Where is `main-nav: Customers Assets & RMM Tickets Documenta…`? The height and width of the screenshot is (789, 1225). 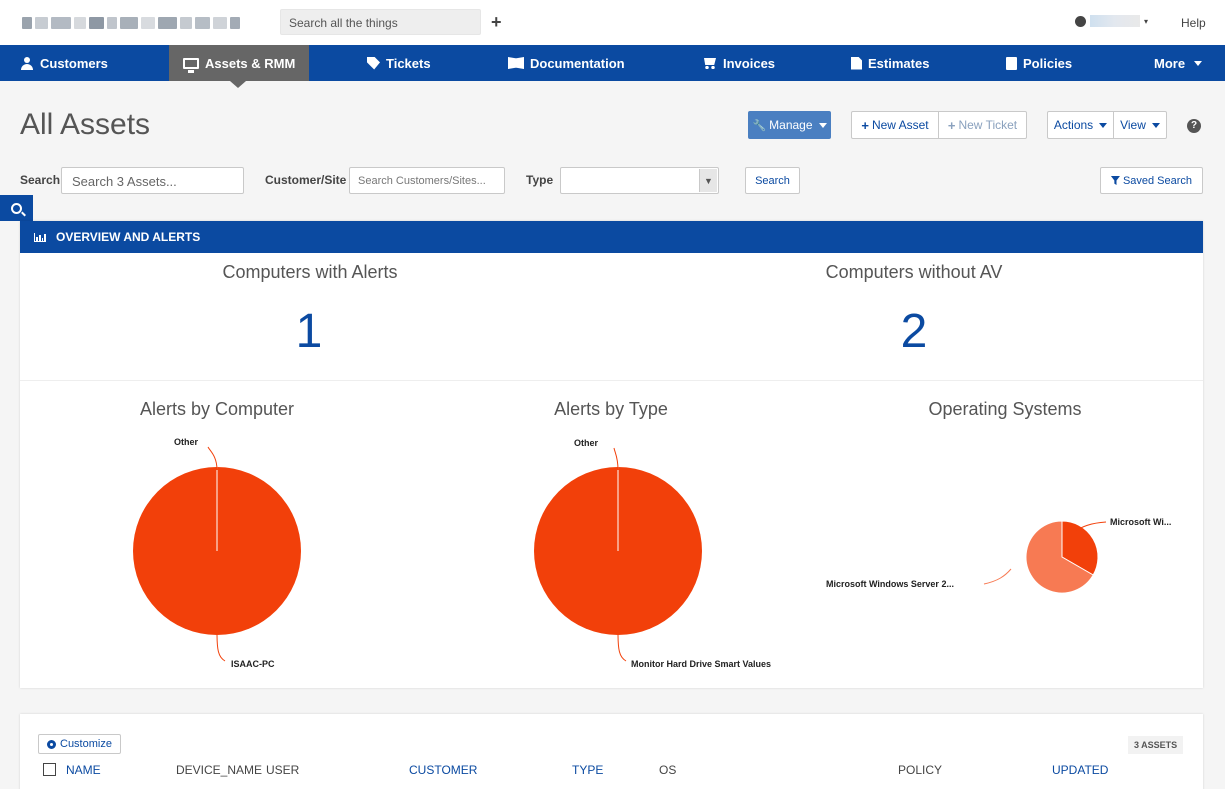
main-nav: Customers Assets & RMM Tickets Documenta… is located at coordinates (612, 63).